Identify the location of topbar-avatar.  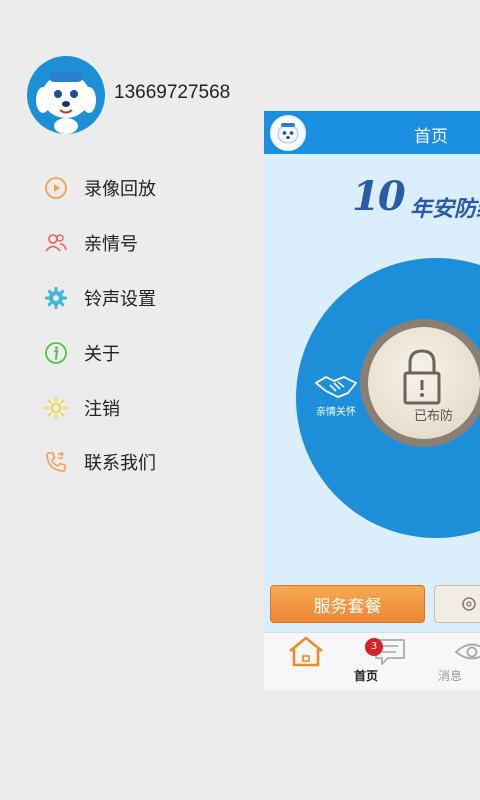
(288, 133).